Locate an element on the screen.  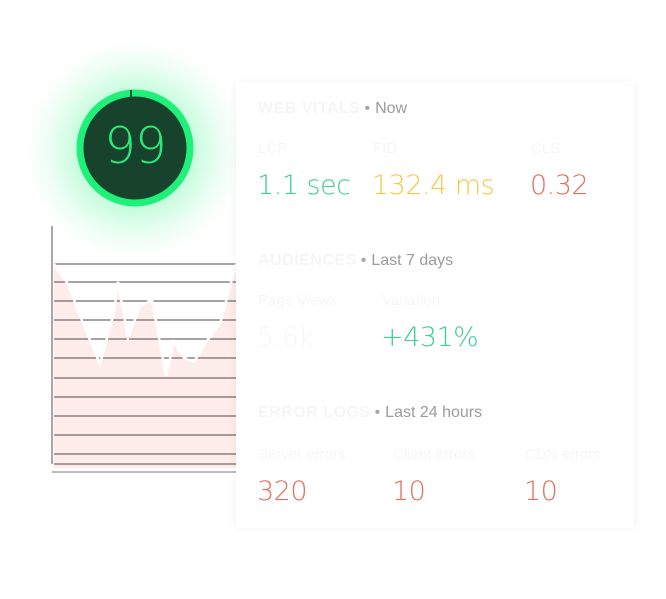
section-web-vitals-header: WEB VITALS • Now is located at coordinates (332, 109).